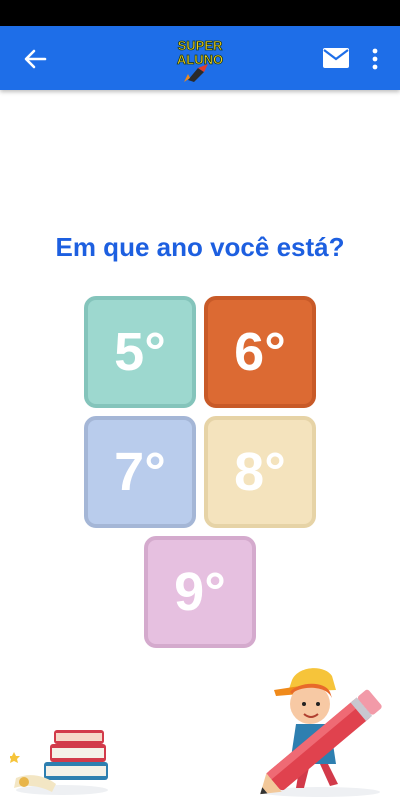  I want to click on back-arrow-icon, so click(35, 59).